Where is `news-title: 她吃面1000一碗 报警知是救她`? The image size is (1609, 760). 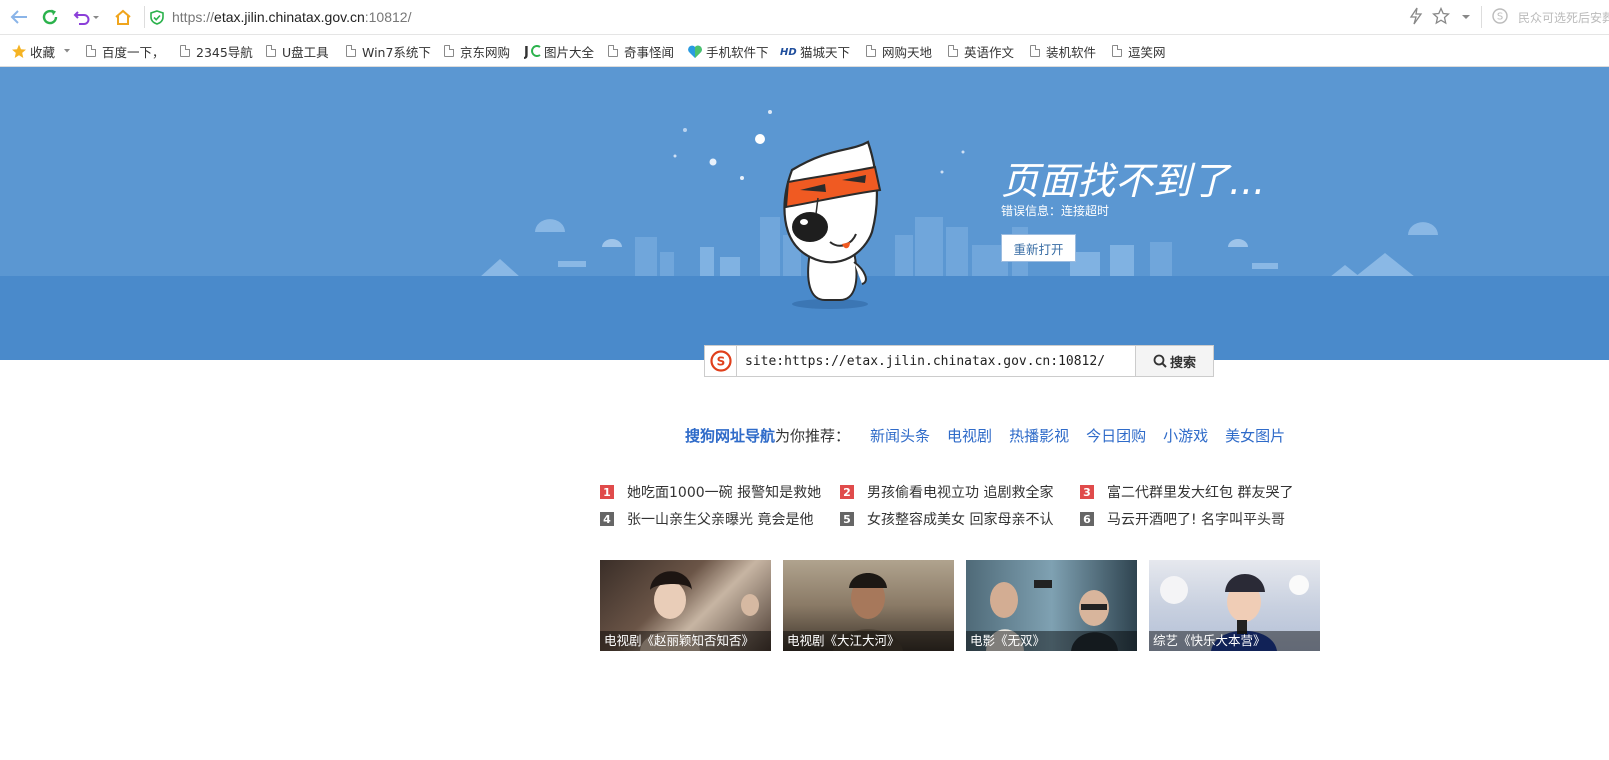
news-title: 她吃面1000一碗 报警知是救她 is located at coordinates (724, 493).